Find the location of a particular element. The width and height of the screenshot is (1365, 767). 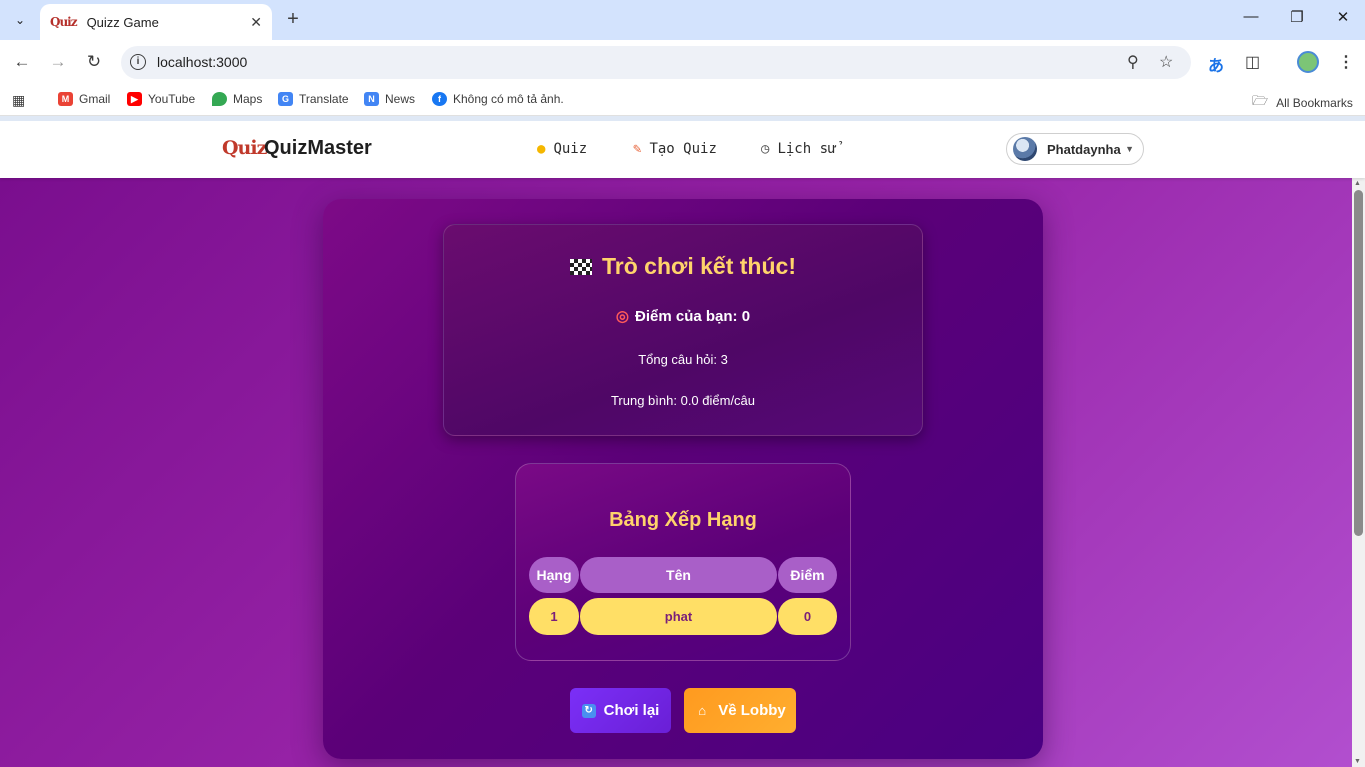

bookmark-label: YouTube is located at coordinates (172, 99).